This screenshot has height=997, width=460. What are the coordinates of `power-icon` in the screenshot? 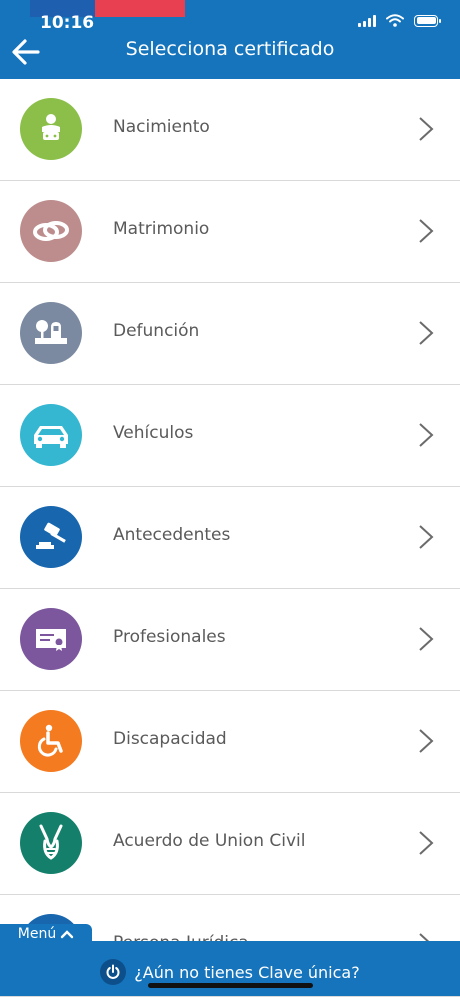 It's located at (113, 972).